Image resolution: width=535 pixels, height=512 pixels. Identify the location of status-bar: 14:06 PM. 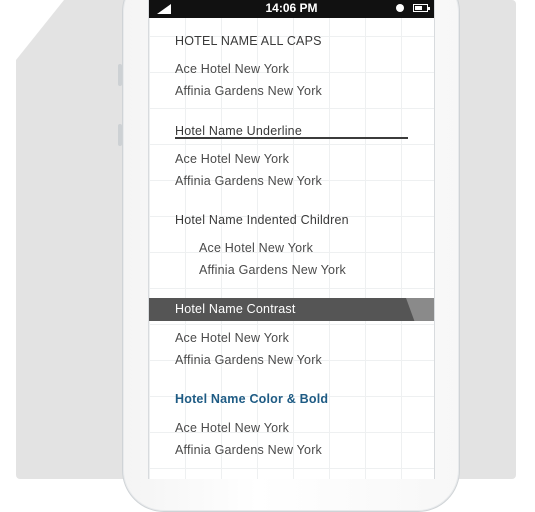
(291, 9).